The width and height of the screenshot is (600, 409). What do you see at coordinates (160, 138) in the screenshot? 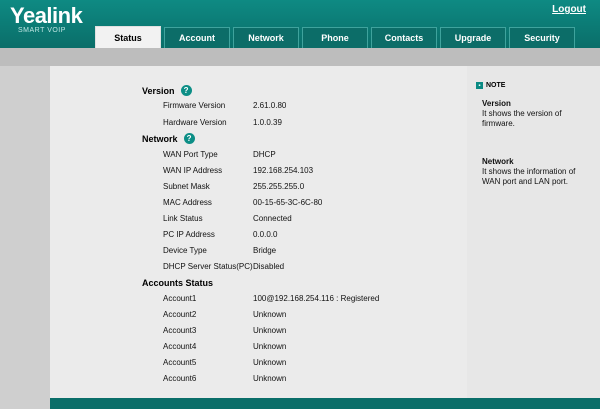
I see `section-network-title: Network` at bounding box center [160, 138].